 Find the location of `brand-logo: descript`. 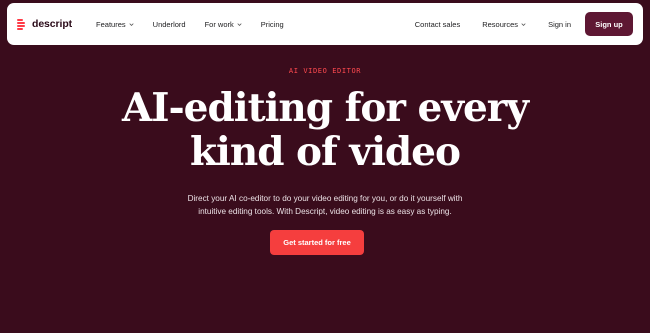

brand-logo: descript is located at coordinates (44, 24).